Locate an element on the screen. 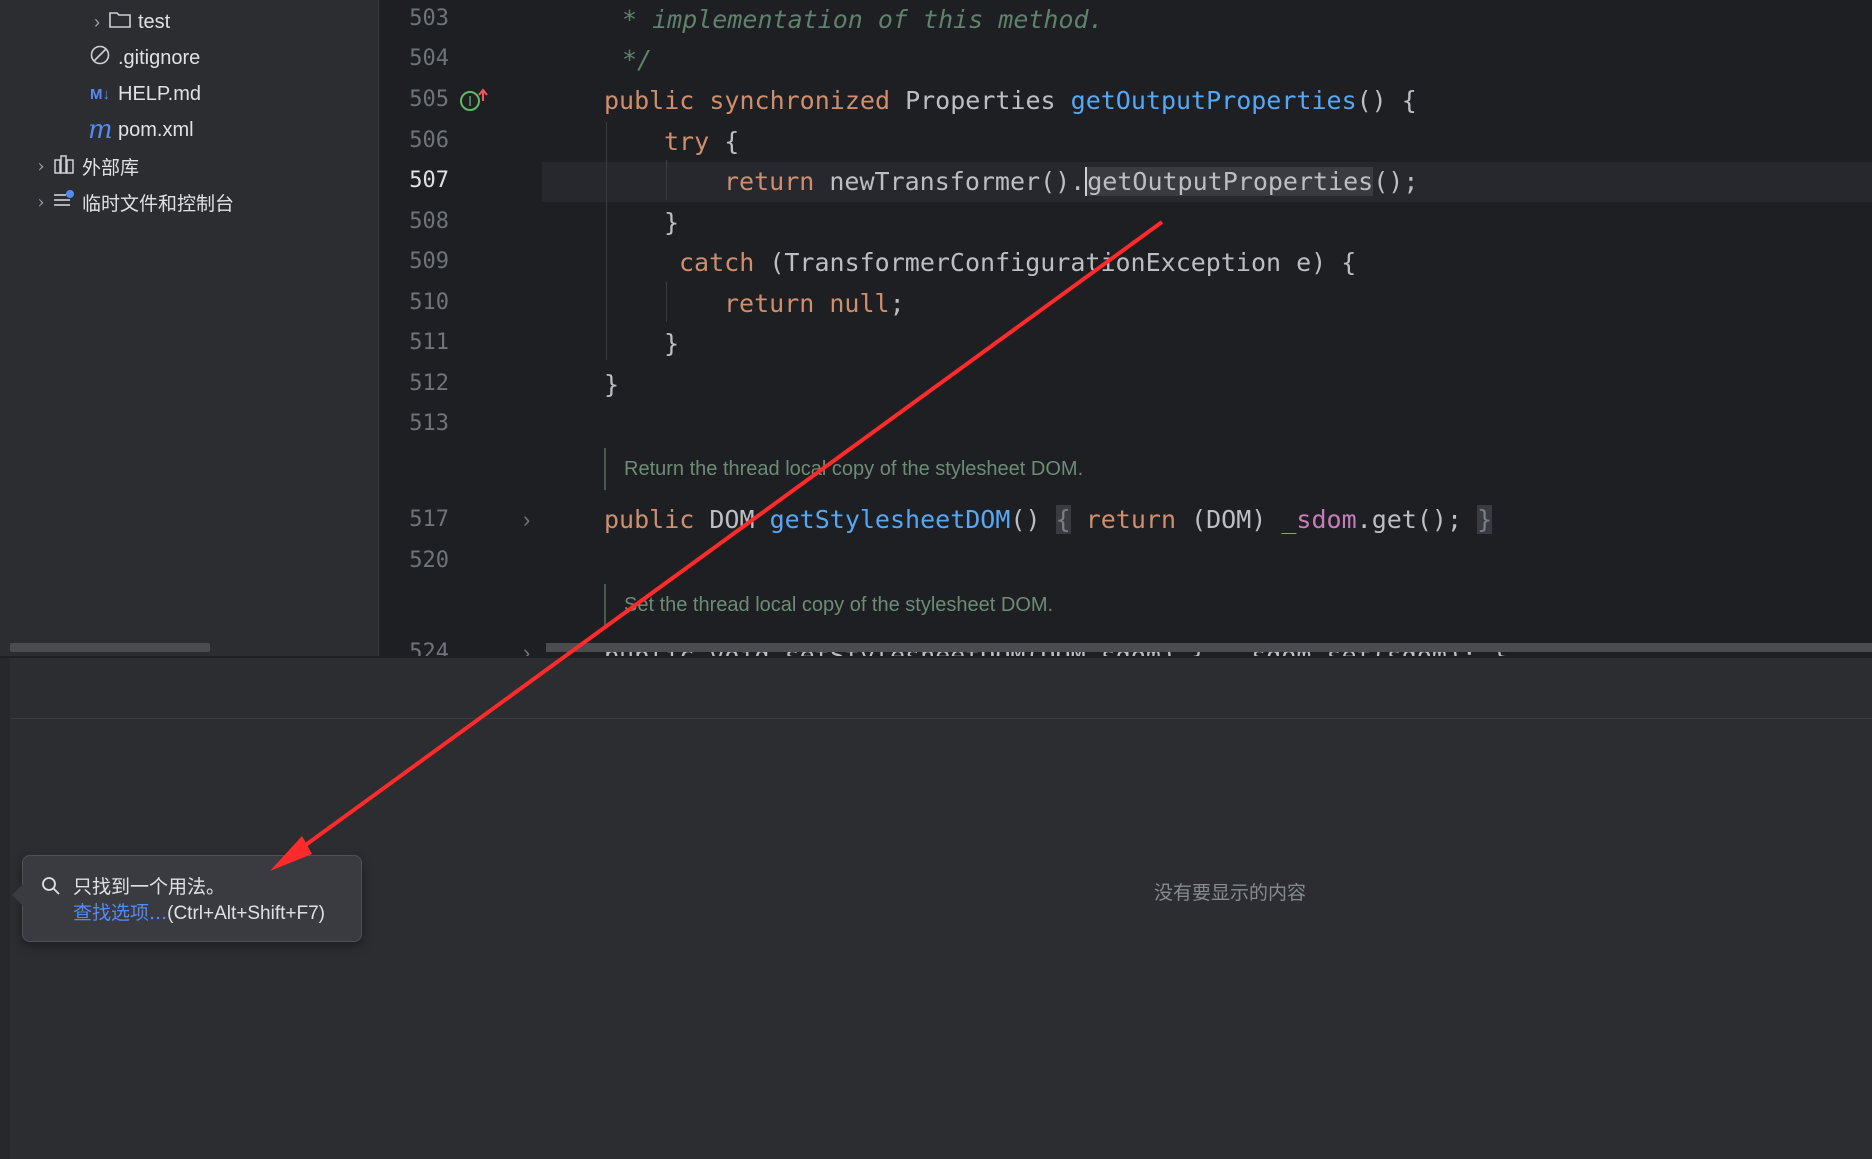  tree-item-label: 临时文件和控制台 is located at coordinates (158, 203).